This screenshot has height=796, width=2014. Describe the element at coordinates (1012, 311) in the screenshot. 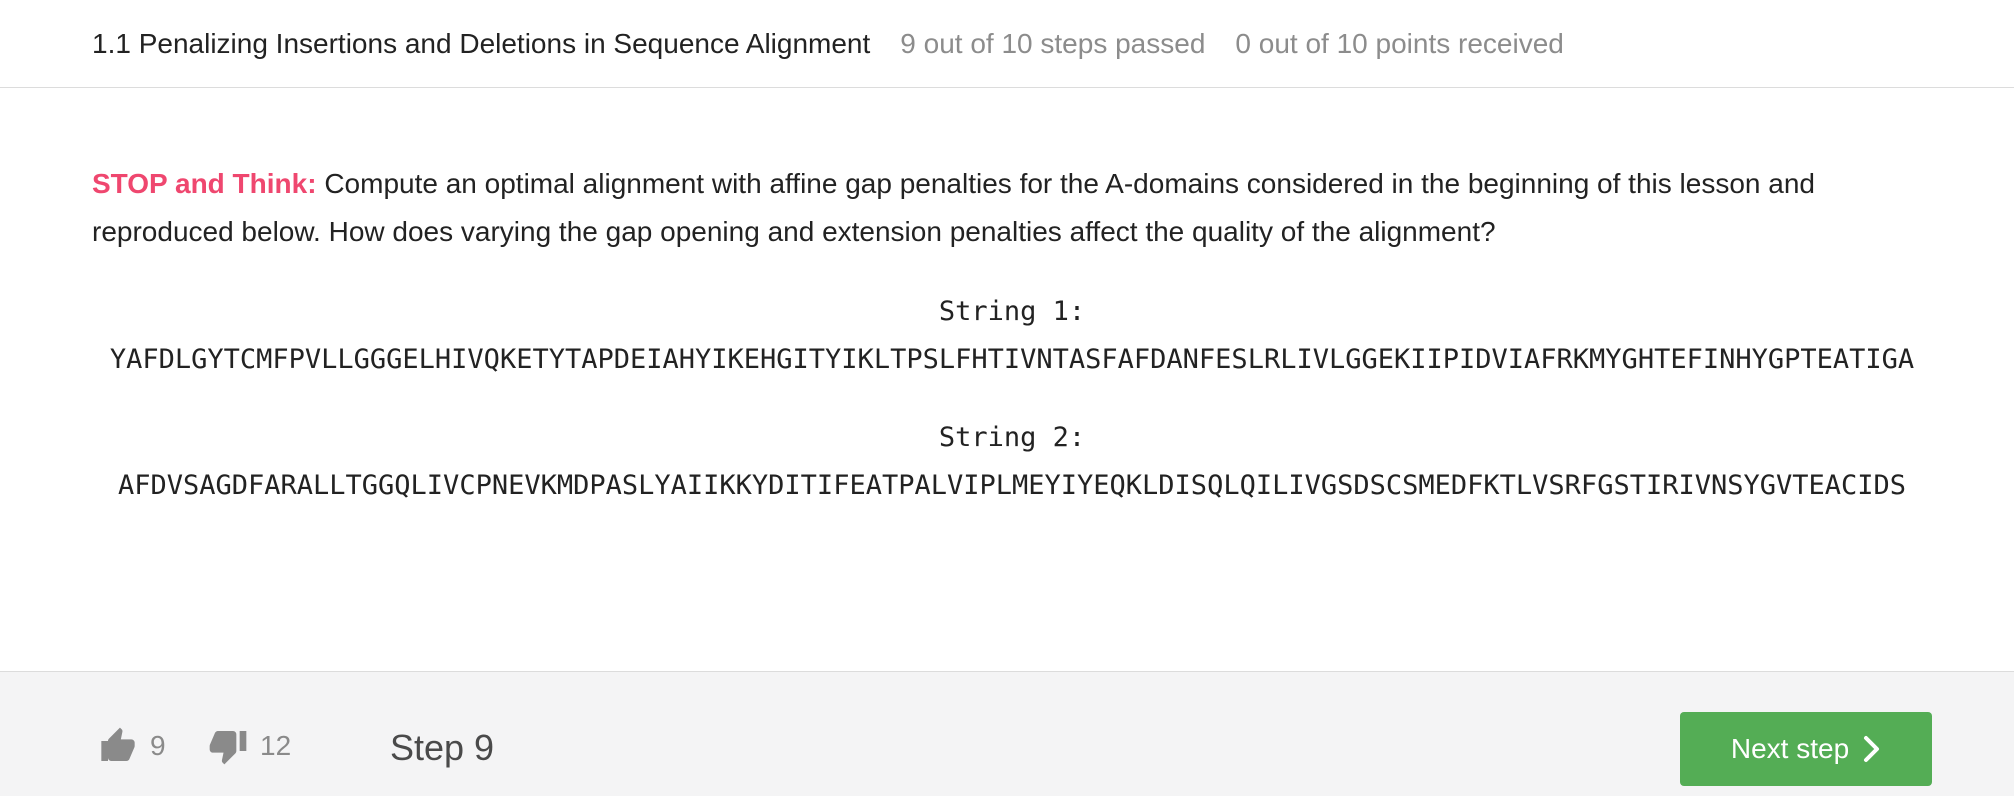

I see `string1-label: String 1:` at that location.